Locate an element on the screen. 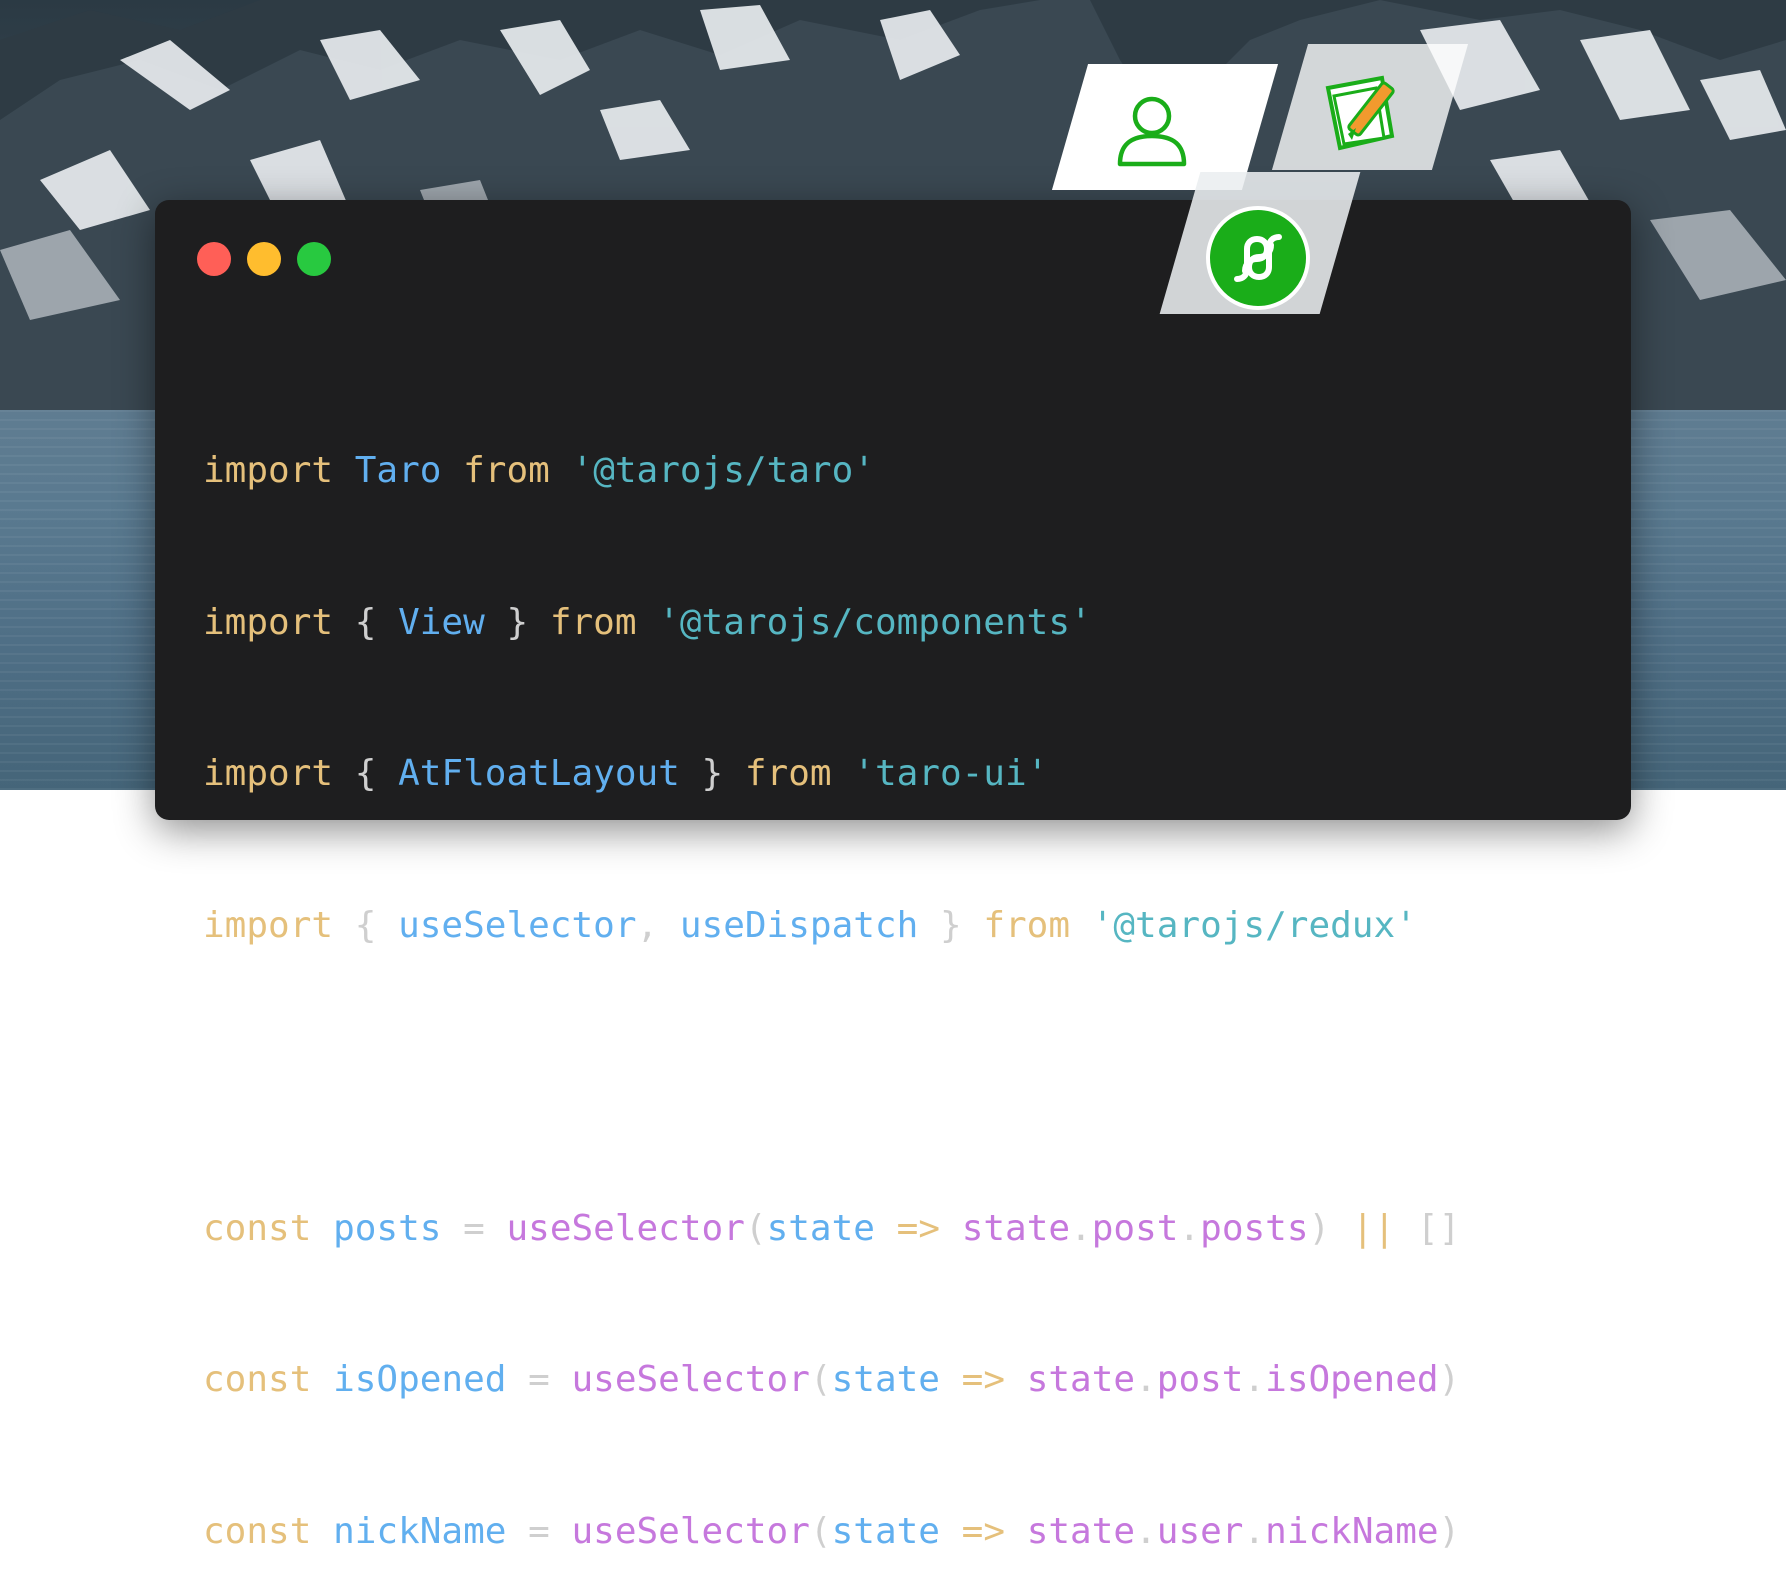 This screenshot has width=1786, height=1580. code-line-3: import { AtFloatLayout } from 'taro-ui' is located at coordinates (626, 773).